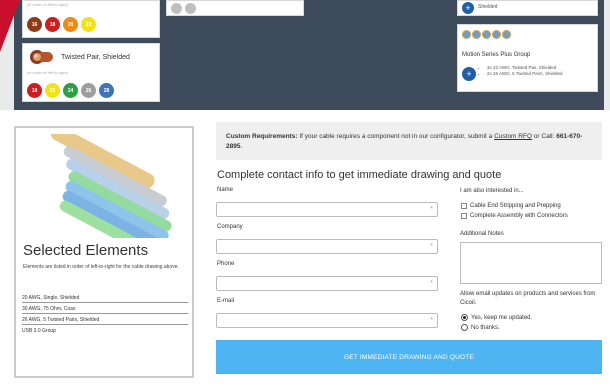 The width and height of the screenshot is (610, 386). I want to click on notes-textarea, so click(531, 263).